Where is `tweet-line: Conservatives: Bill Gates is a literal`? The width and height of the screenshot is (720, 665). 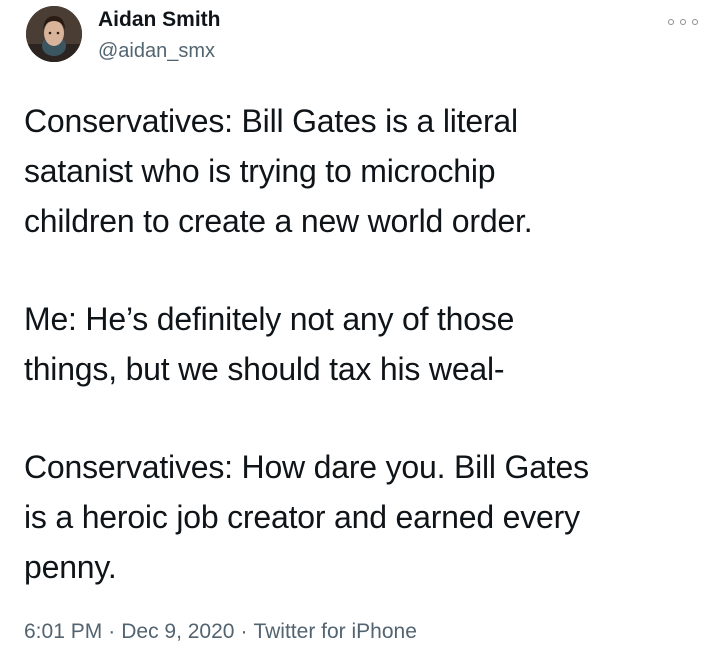 tweet-line: Conservatives: Bill Gates is a literal is located at coordinates (271, 121).